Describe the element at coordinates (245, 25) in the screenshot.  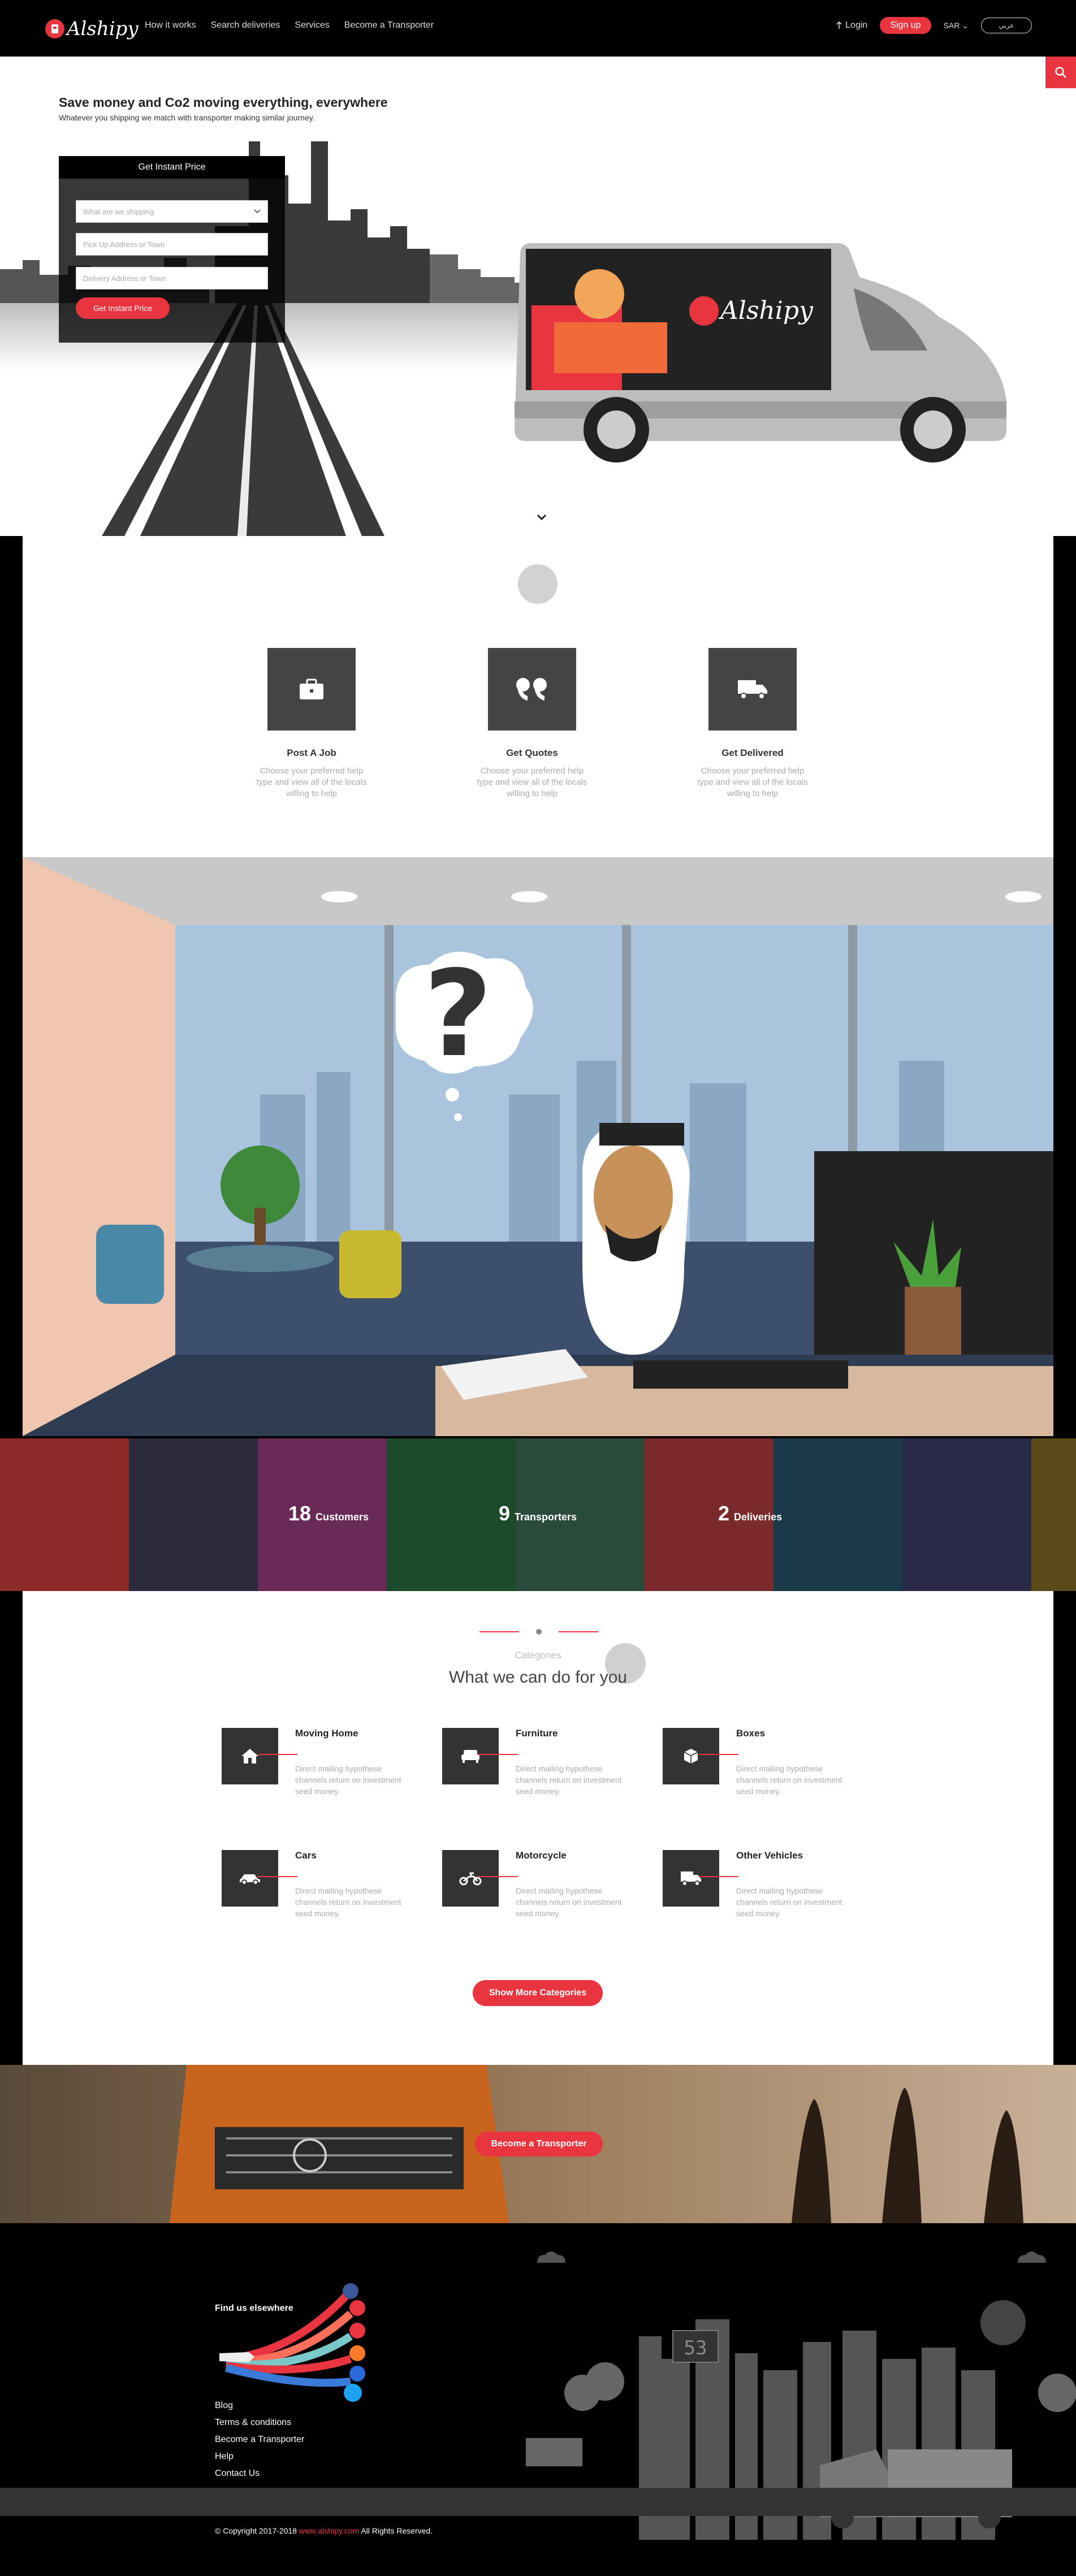
I see `nav-search-deliveries: Search deliveries` at that location.